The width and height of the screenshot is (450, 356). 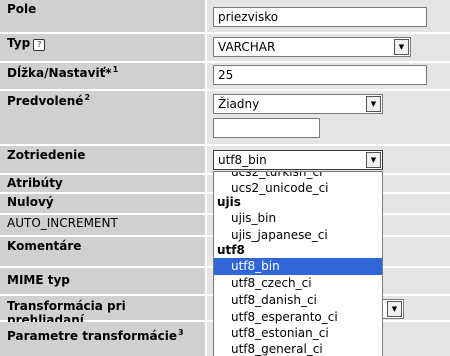 What do you see at coordinates (102, 203) in the screenshot?
I see `label-nulovy: Nulový` at bounding box center [102, 203].